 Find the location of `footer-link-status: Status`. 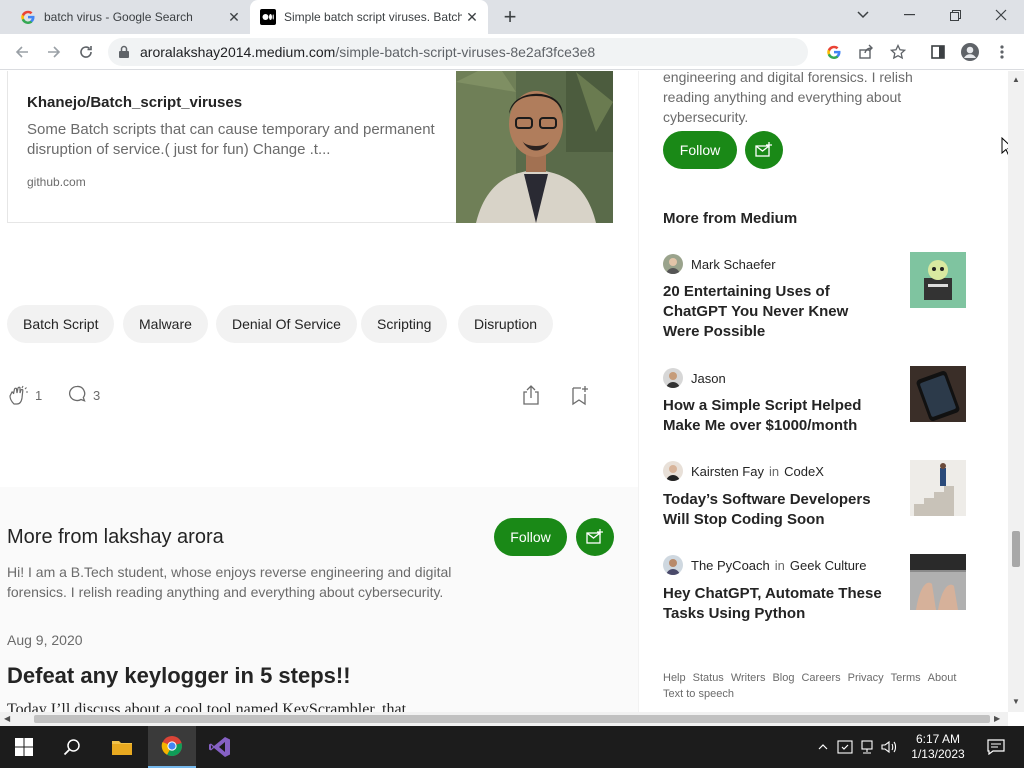

footer-link-status: Status is located at coordinates (708, 678).